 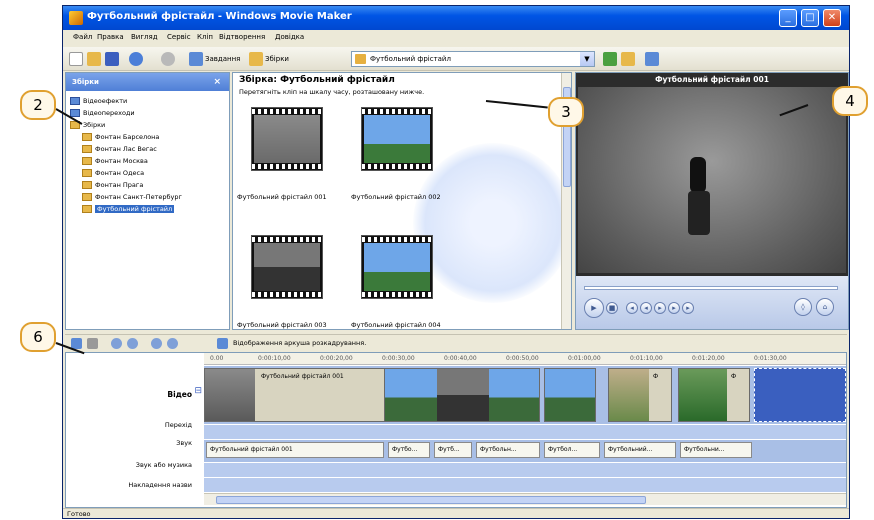 What do you see at coordinates (688, 308) in the screenshot?
I see `fullscreen-icon: ▸` at bounding box center [688, 308].